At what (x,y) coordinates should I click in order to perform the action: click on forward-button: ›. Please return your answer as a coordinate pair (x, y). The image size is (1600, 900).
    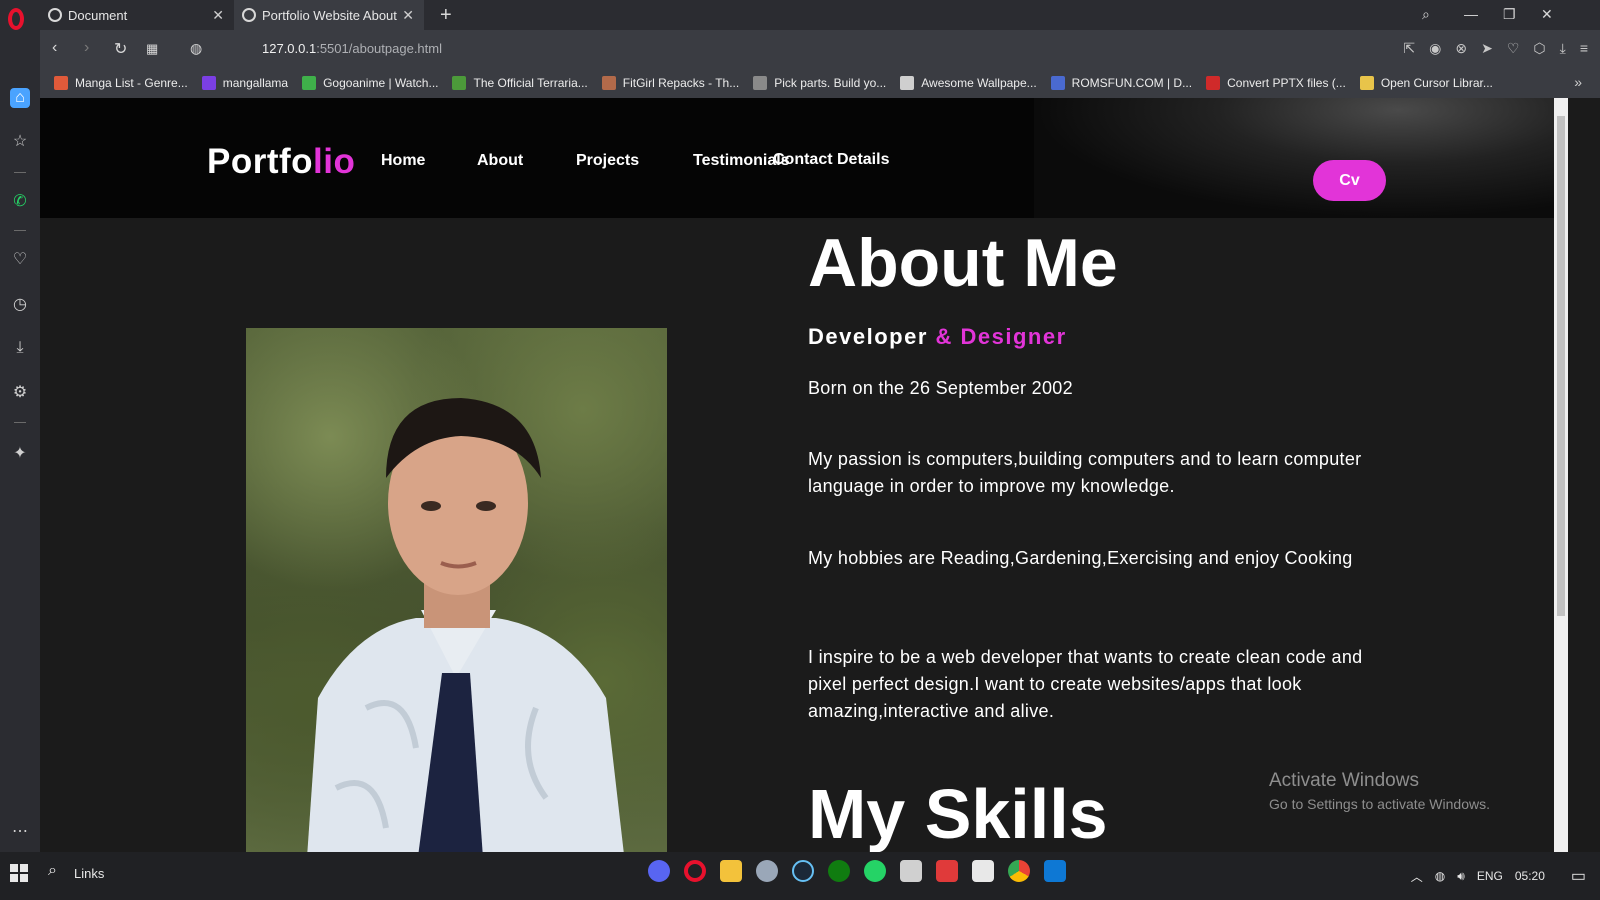
    Looking at the image, I should click on (86, 48).